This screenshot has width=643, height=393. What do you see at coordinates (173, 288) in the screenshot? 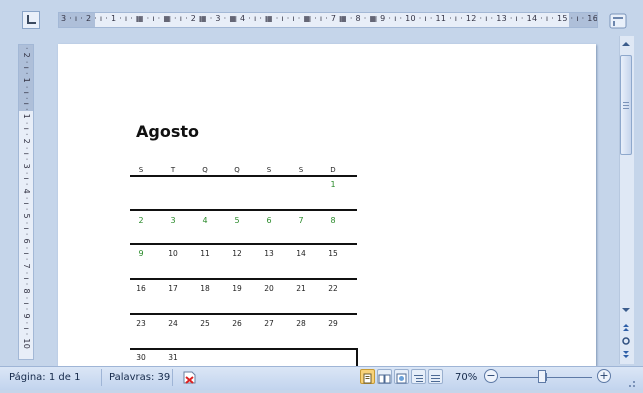
I see `calendar-day: 17` at bounding box center [173, 288].